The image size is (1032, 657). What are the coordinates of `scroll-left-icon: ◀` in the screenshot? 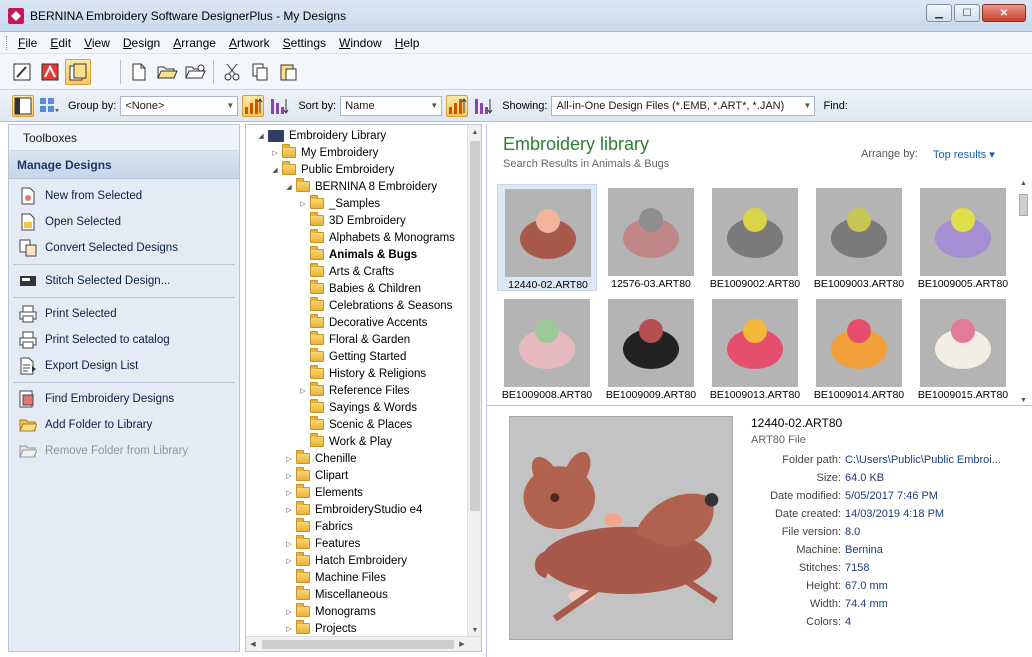 It's located at (253, 644).